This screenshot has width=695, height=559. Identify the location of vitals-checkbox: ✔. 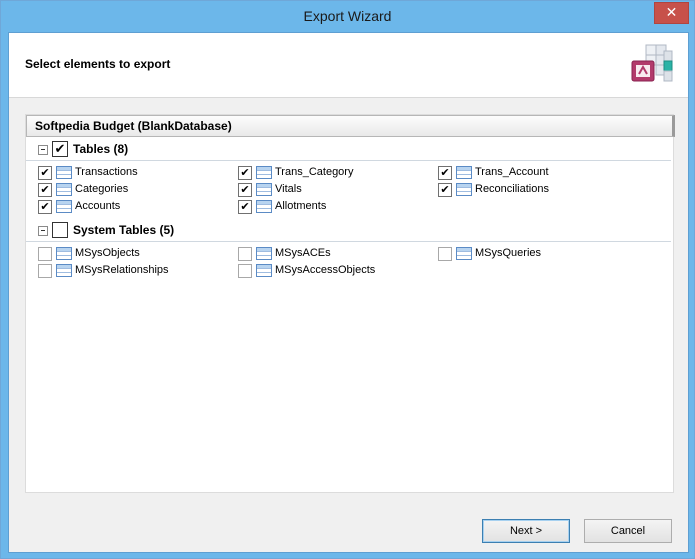
(245, 190).